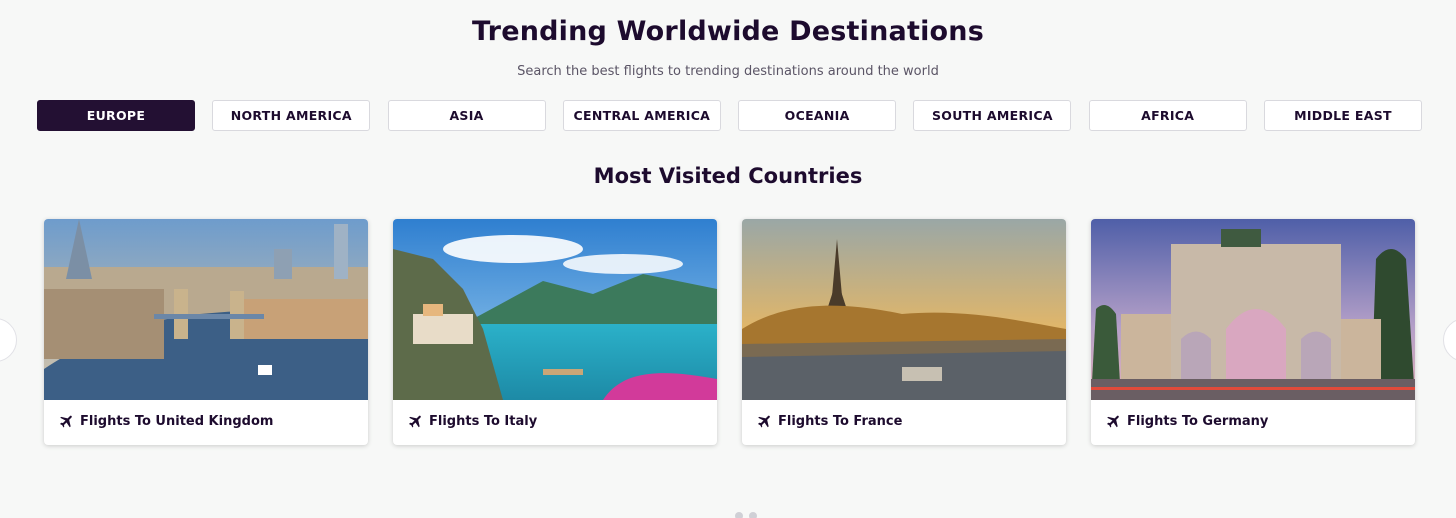 This screenshot has height=518, width=1456. Describe the element at coordinates (1449, 340) in the screenshot. I see `carousel-next-button` at that location.